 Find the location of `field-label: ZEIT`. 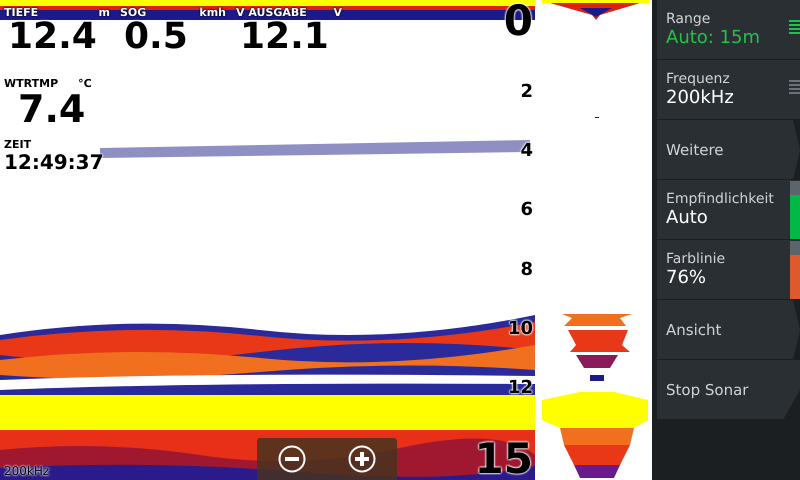

field-label: ZEIT is located at coordinates (18, 144).